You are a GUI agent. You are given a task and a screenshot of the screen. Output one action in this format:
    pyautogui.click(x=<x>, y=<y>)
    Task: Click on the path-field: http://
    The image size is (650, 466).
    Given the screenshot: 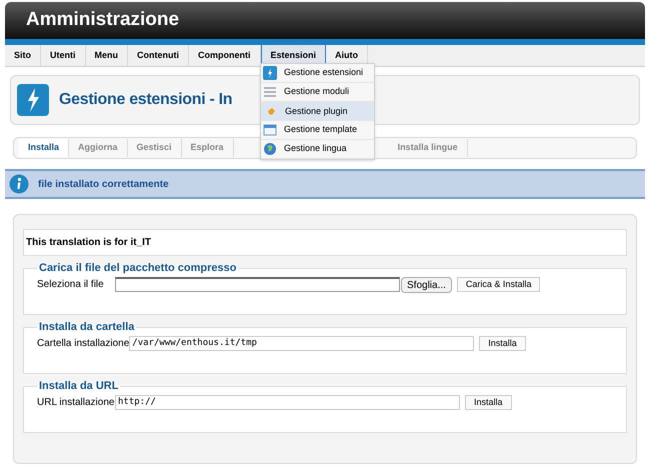 What is the action you would take?
    pyautogui.click(x=287, y=402)
    